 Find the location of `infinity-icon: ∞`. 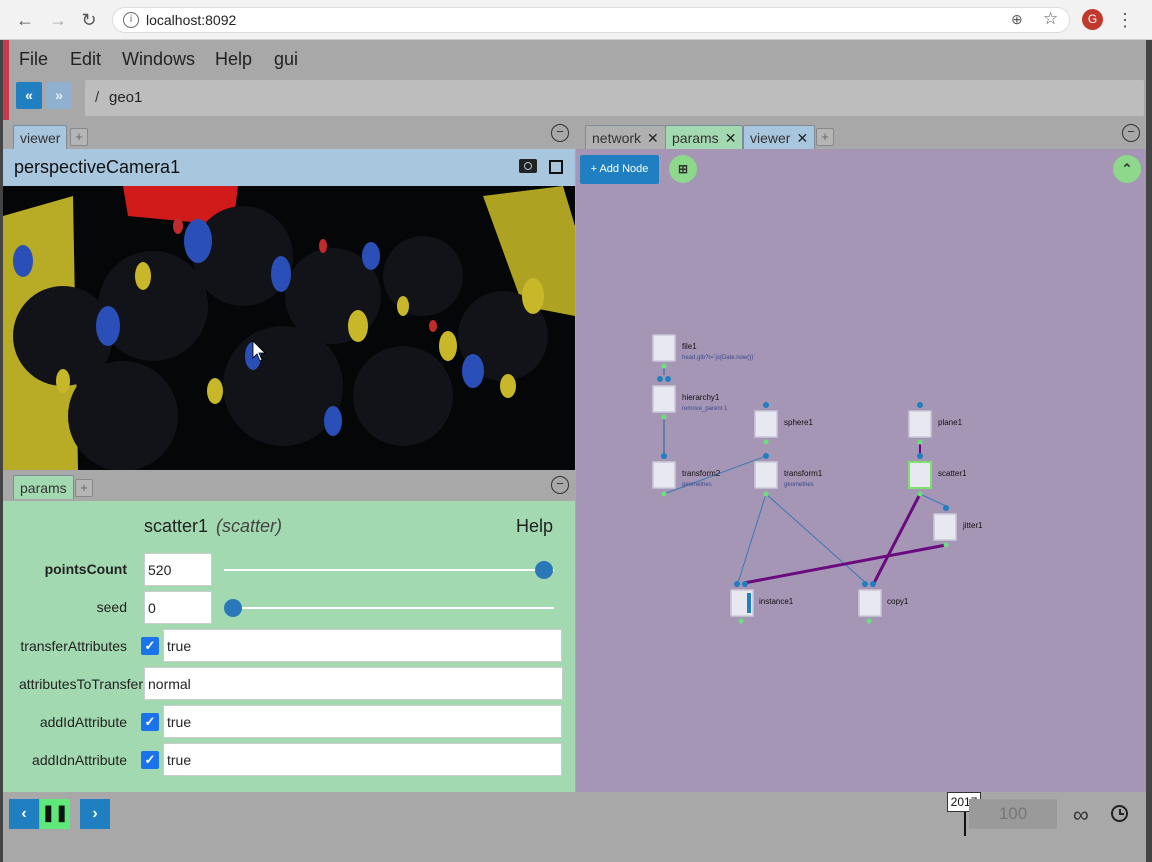

infinity-icon: ∞ is located at coordinates (1081, 815).